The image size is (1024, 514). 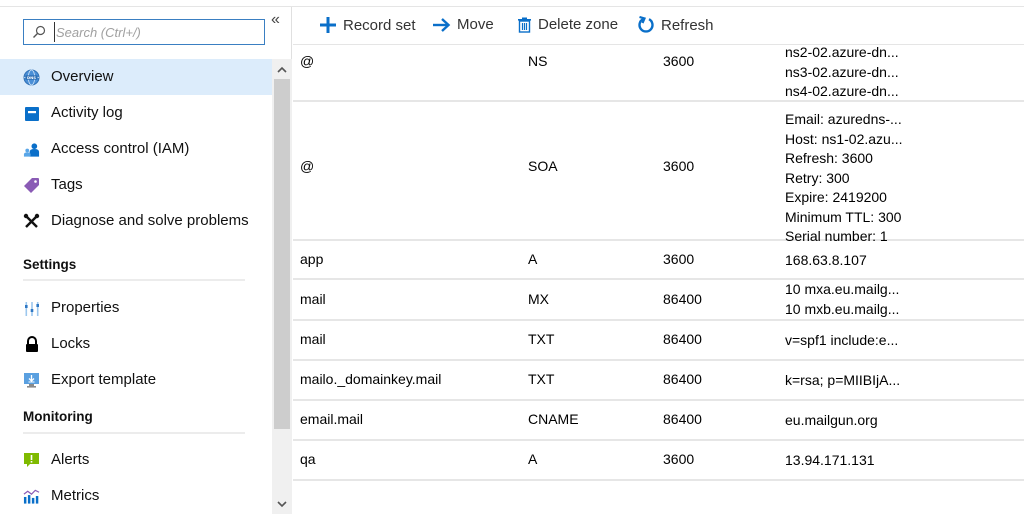 I want to click on section-heading-monitoring: Monitoring, so click(x=58, y=416).